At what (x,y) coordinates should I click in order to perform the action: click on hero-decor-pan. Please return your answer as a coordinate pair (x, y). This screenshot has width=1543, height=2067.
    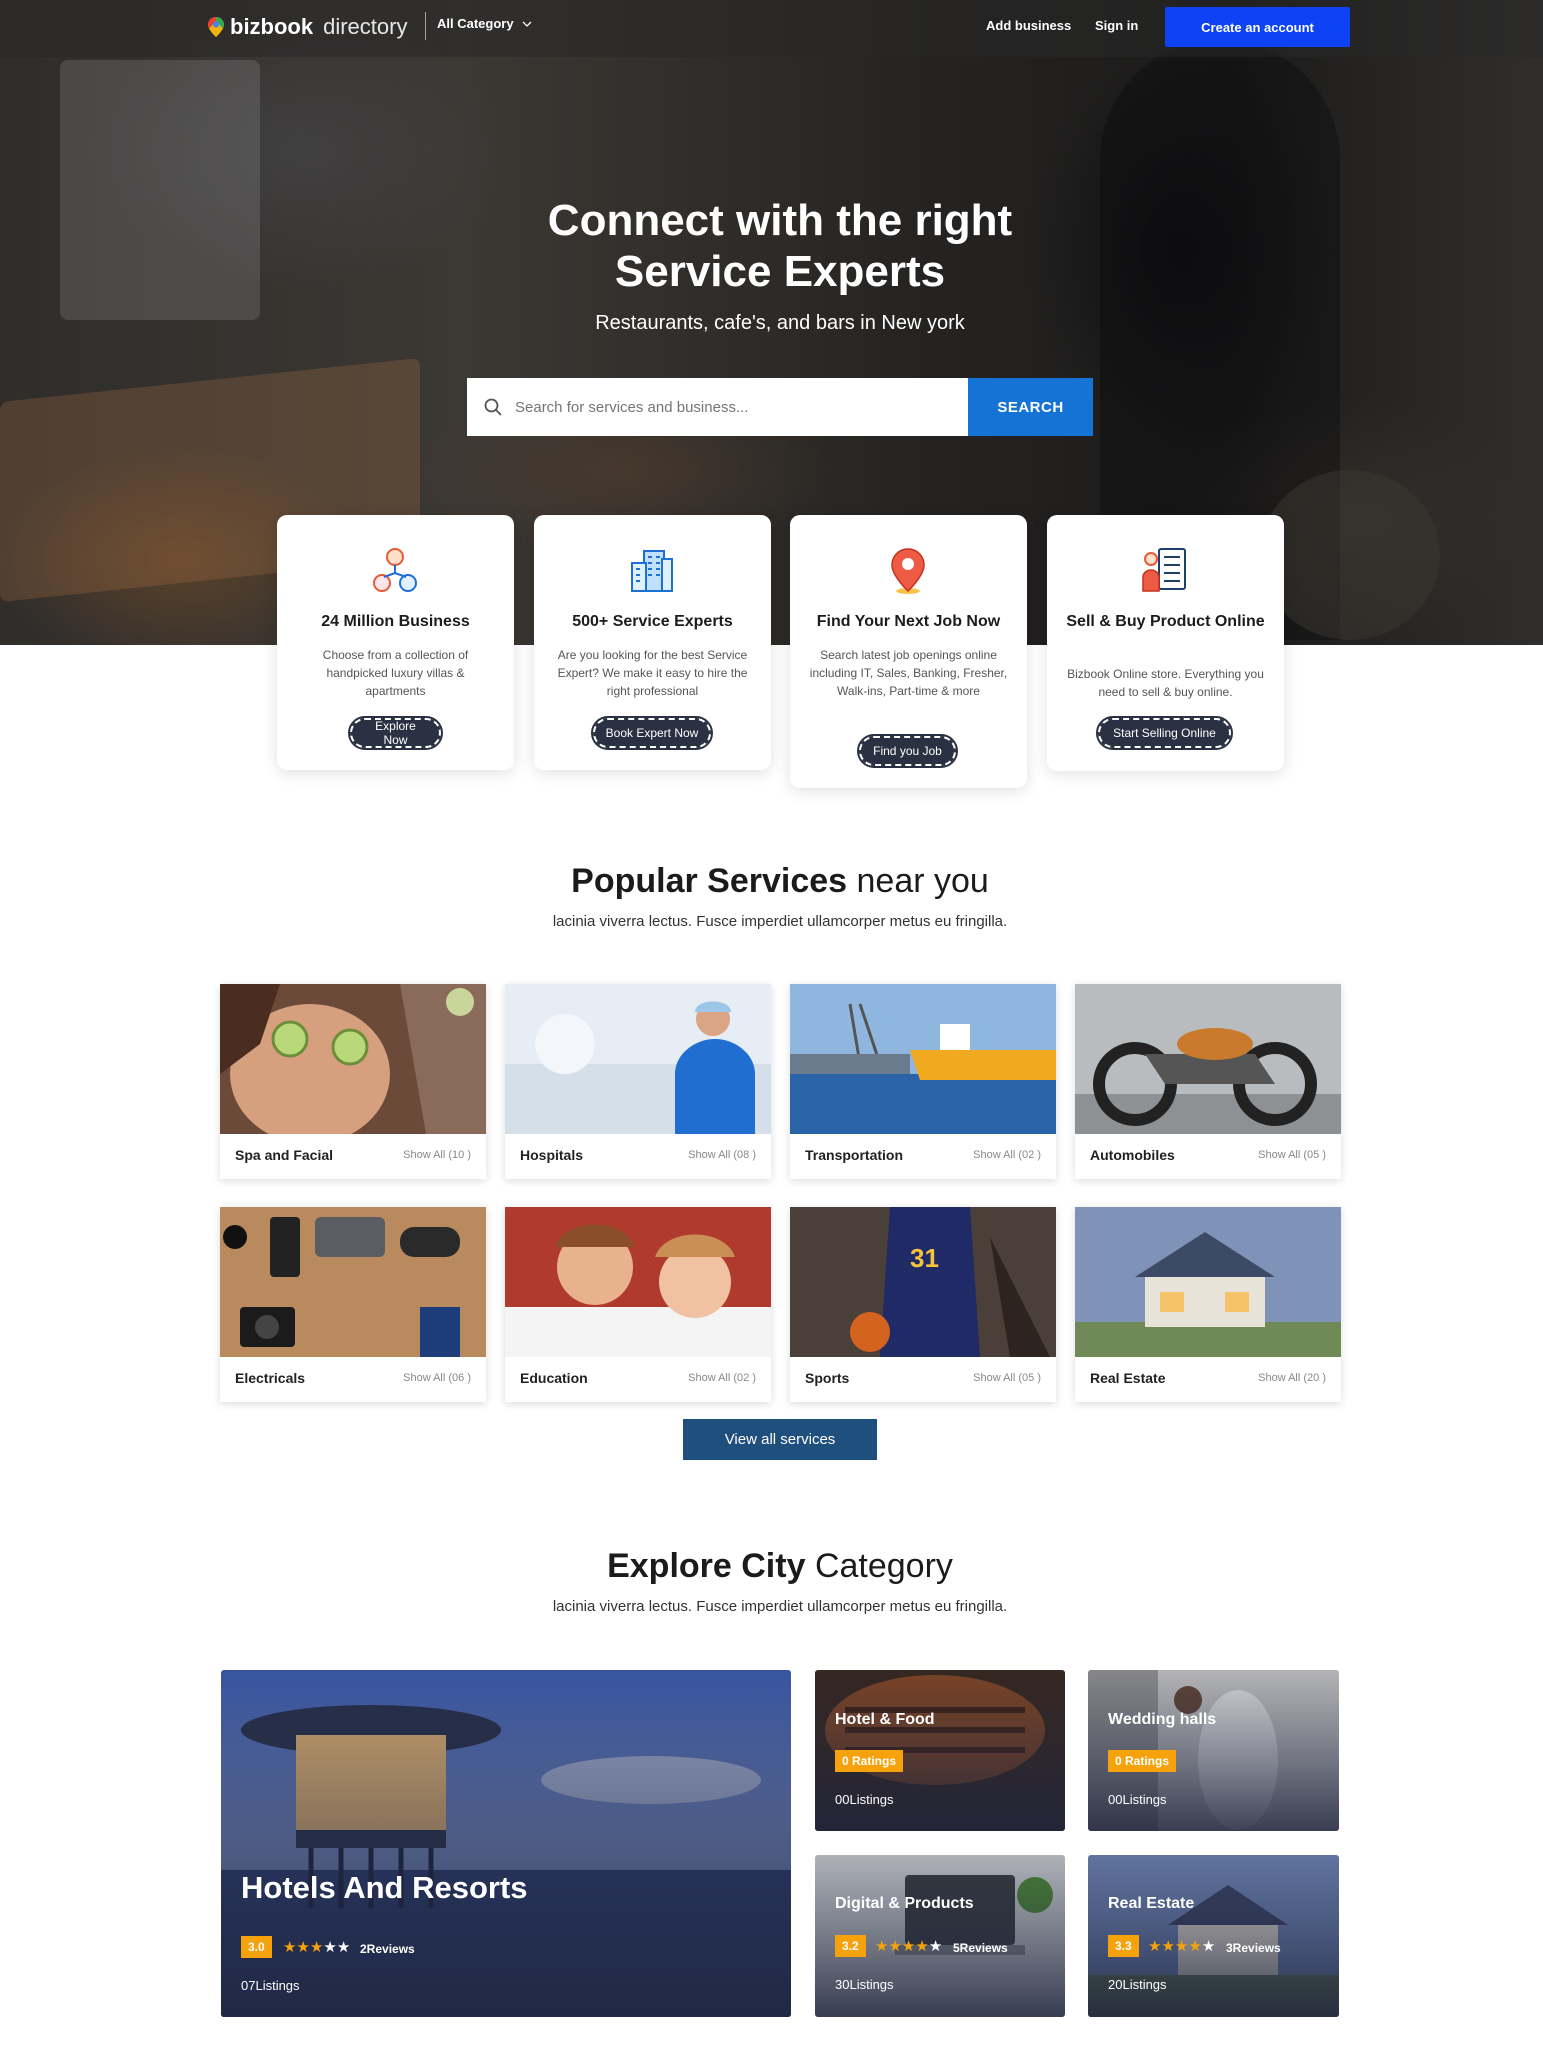
    Looking at the image, I should click on (1350, 555).